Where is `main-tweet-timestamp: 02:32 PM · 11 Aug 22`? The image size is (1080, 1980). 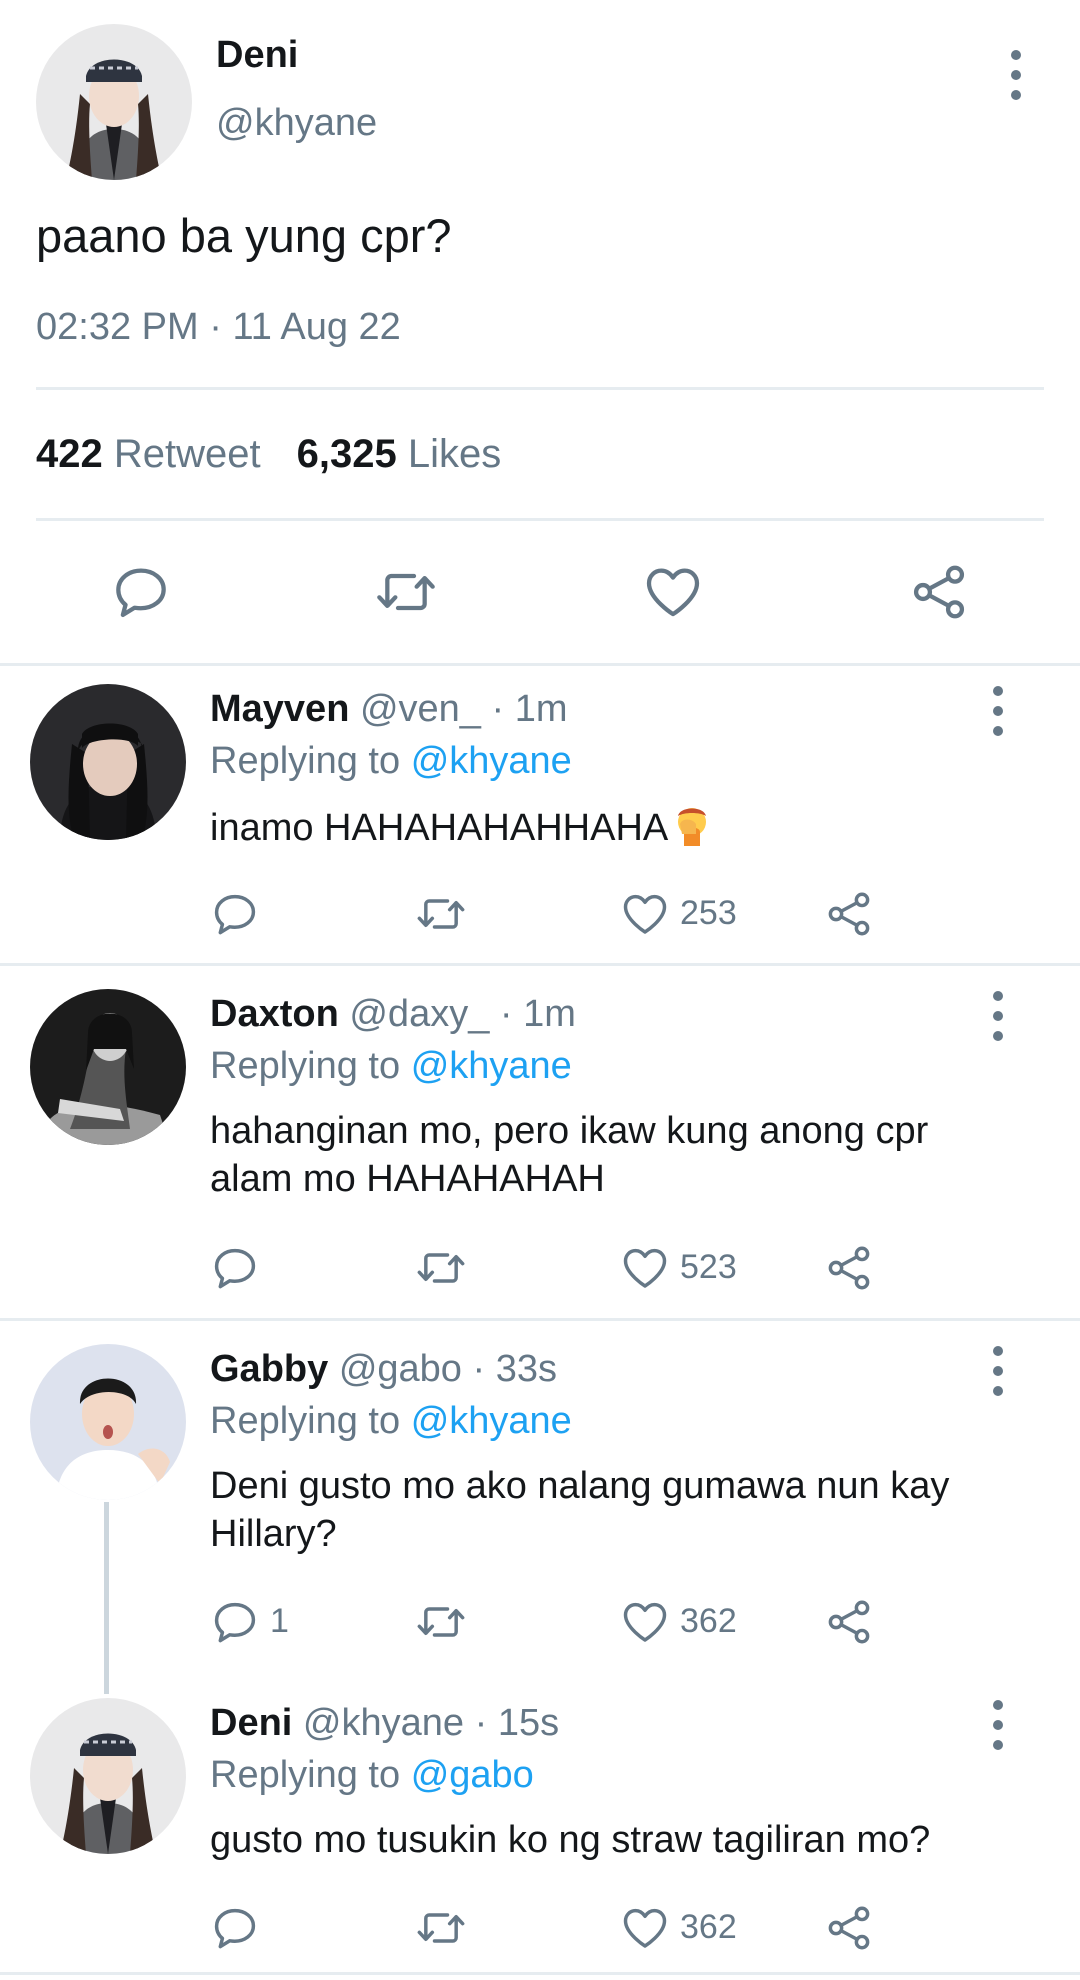 main-tweet-timestamp: 02:32 PM · 11 Aug 22 is located at coordinates (218, 327).